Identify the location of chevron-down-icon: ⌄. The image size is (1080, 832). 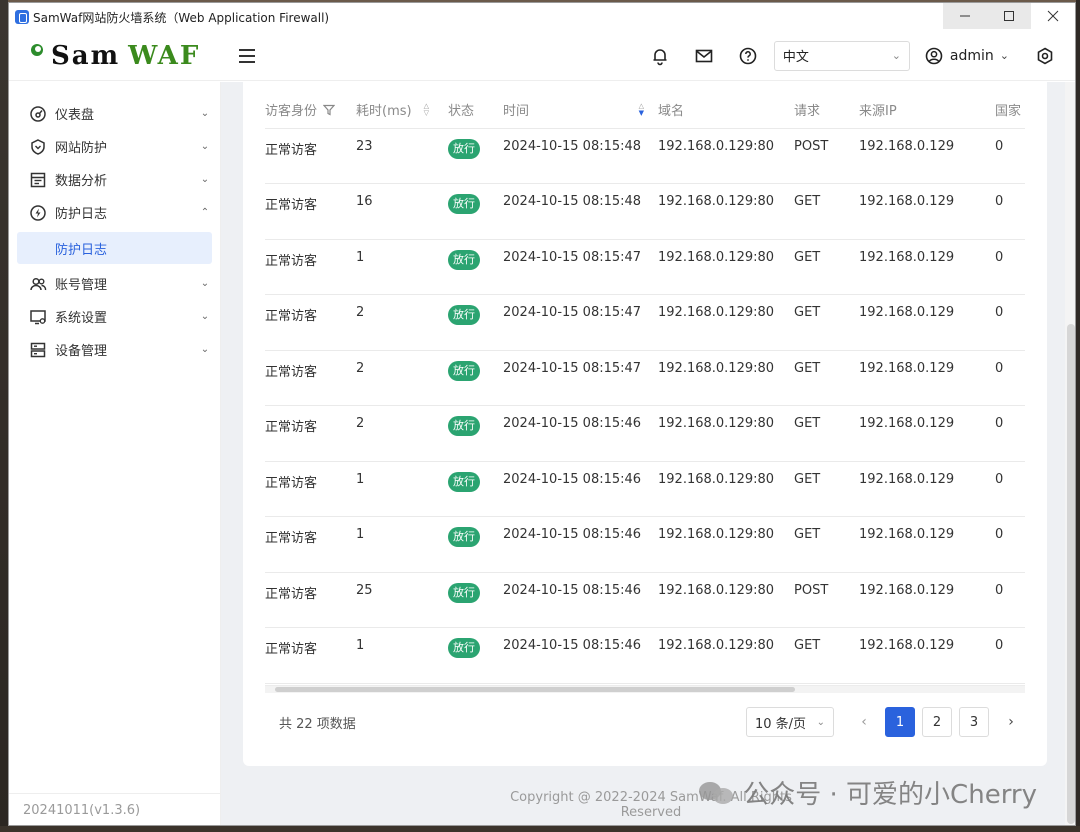
(205, 316).